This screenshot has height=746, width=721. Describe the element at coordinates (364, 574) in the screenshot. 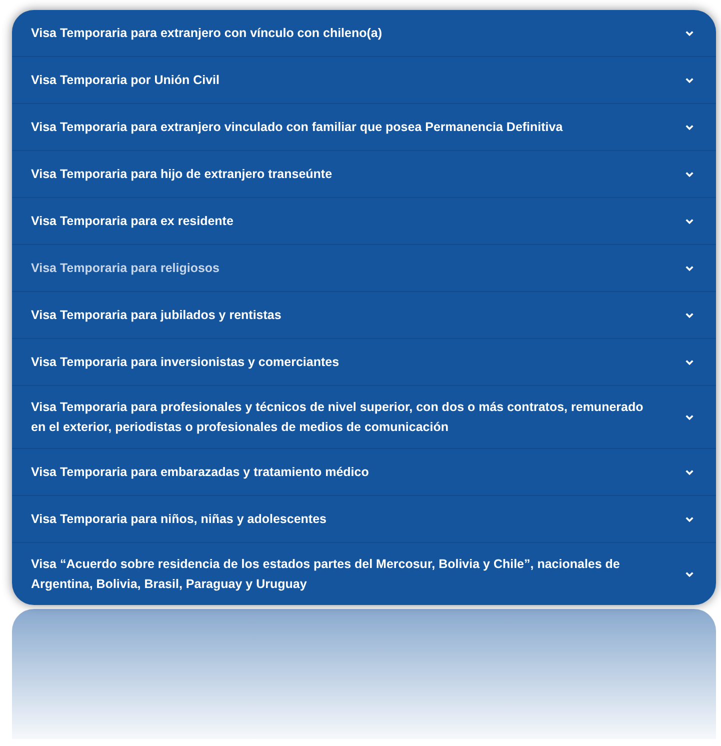

I see `accordion-header: Visa “Acuerdo sobre residencia de los estados partes del Mercosur, Bolivia y Chile”, nacionales de Argentina, Bolivia, Brasil, Paraguay y Uruguay` at that location.